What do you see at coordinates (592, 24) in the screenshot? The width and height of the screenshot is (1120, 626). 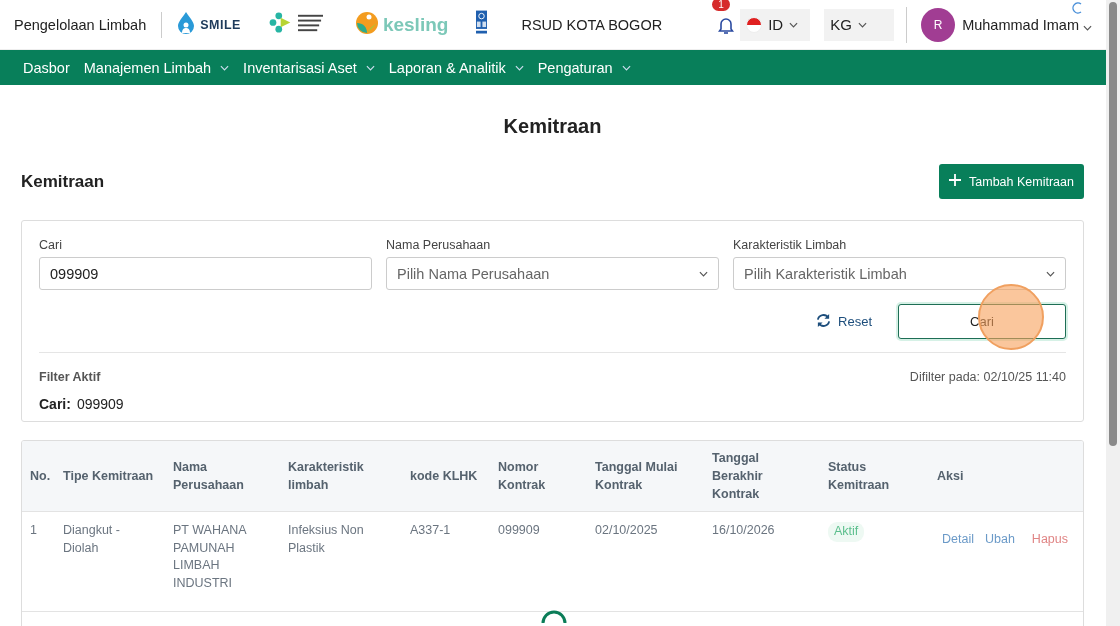 I see `hospital-name: RSUD KOTA BOGOR` at bounding box center [592, 24].